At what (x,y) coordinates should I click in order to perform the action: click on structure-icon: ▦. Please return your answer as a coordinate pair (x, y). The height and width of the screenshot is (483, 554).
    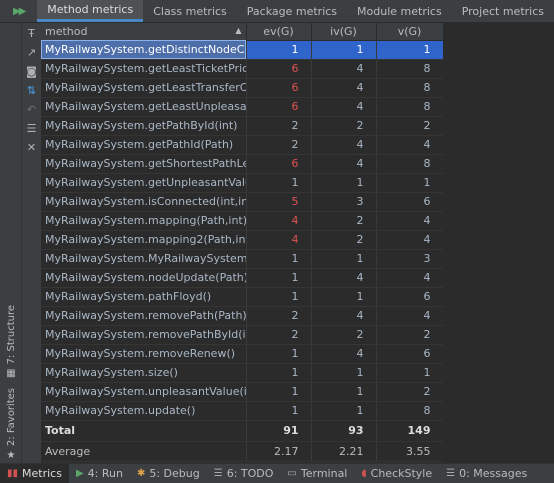
    Looking at the image, I should click on (11, 374).